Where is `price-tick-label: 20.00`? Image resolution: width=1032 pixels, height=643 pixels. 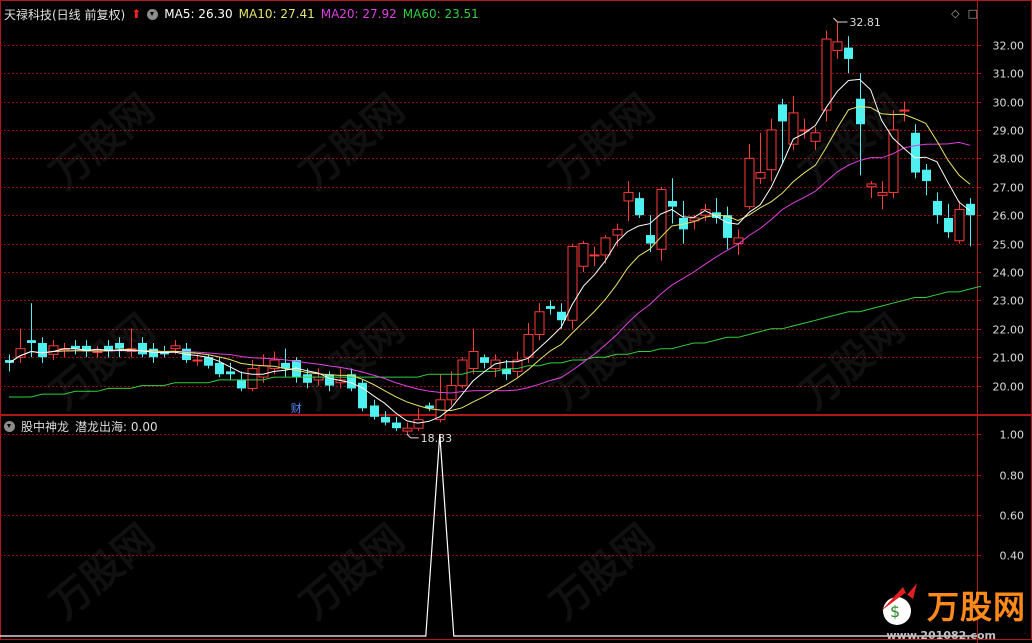
price-tick-label: 20.00 is located at coordinates (1009, 387).